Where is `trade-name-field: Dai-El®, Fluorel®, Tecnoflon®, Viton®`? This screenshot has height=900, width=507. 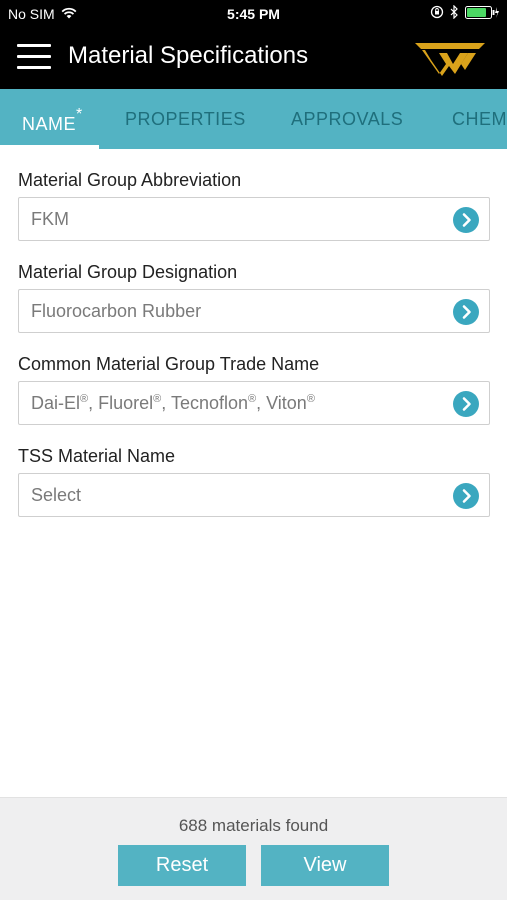 trade-name-field: Dai-El®, Fluorel®, Tecnoflon®, Viton® is located at coordinates (254, 403).